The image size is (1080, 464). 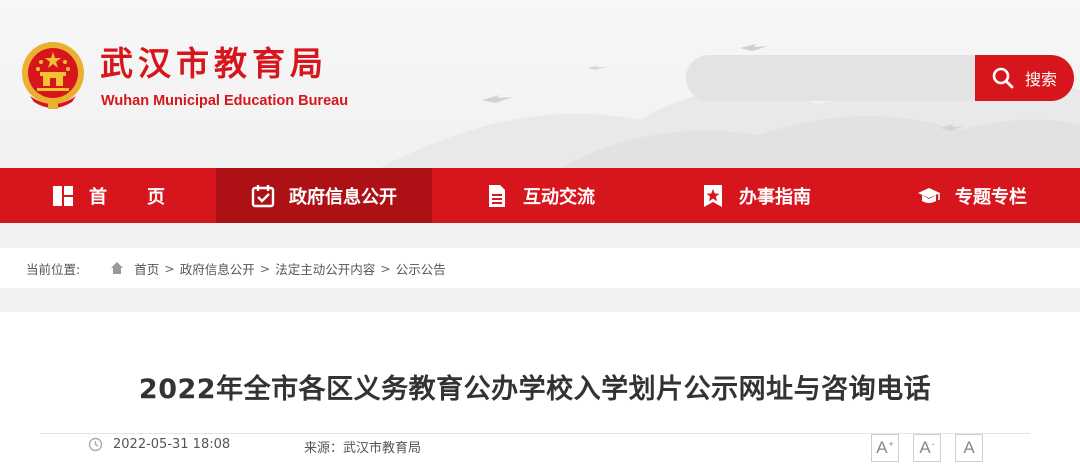 I want to click on font-size-reset-button: A, so click(x=969, y=448).